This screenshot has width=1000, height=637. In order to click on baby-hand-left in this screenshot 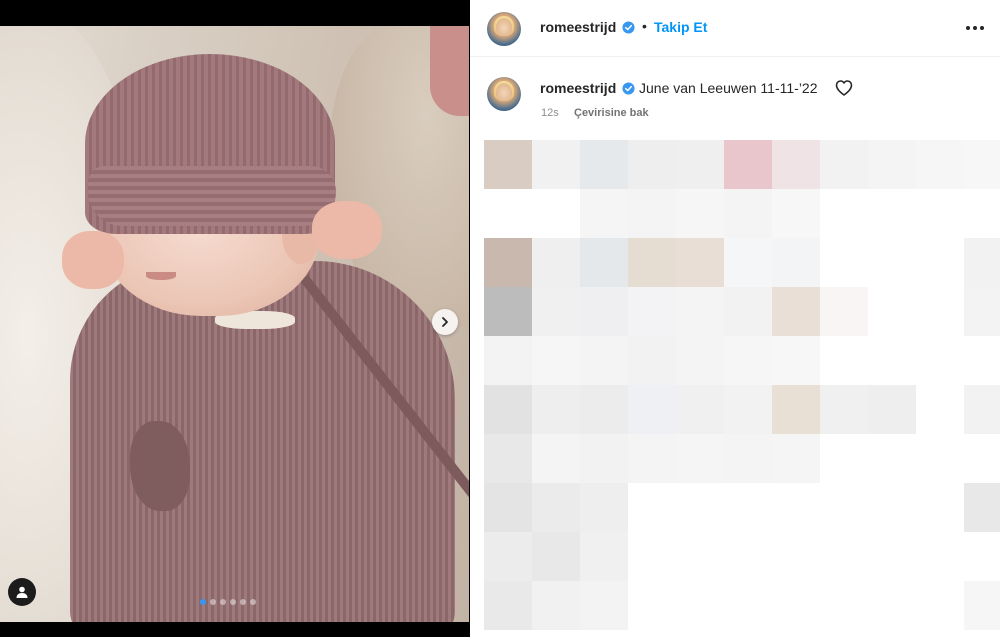, I will do `click(93, 260)`.